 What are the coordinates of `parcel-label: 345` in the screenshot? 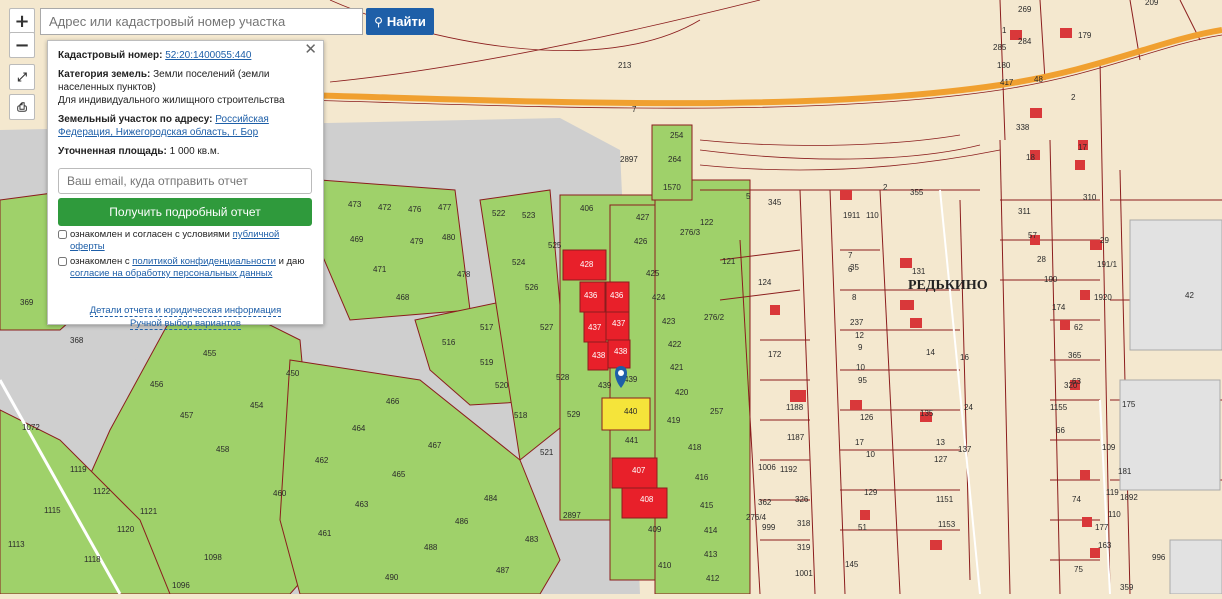 It's located at (775, 202).